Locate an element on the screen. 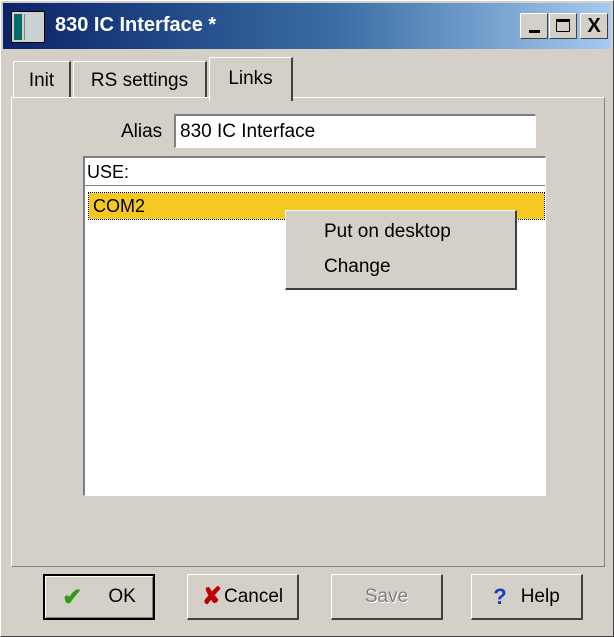 The width and height of the screenshot is (614, 637). alias-label: Alias is located at coordinates (142, 131).